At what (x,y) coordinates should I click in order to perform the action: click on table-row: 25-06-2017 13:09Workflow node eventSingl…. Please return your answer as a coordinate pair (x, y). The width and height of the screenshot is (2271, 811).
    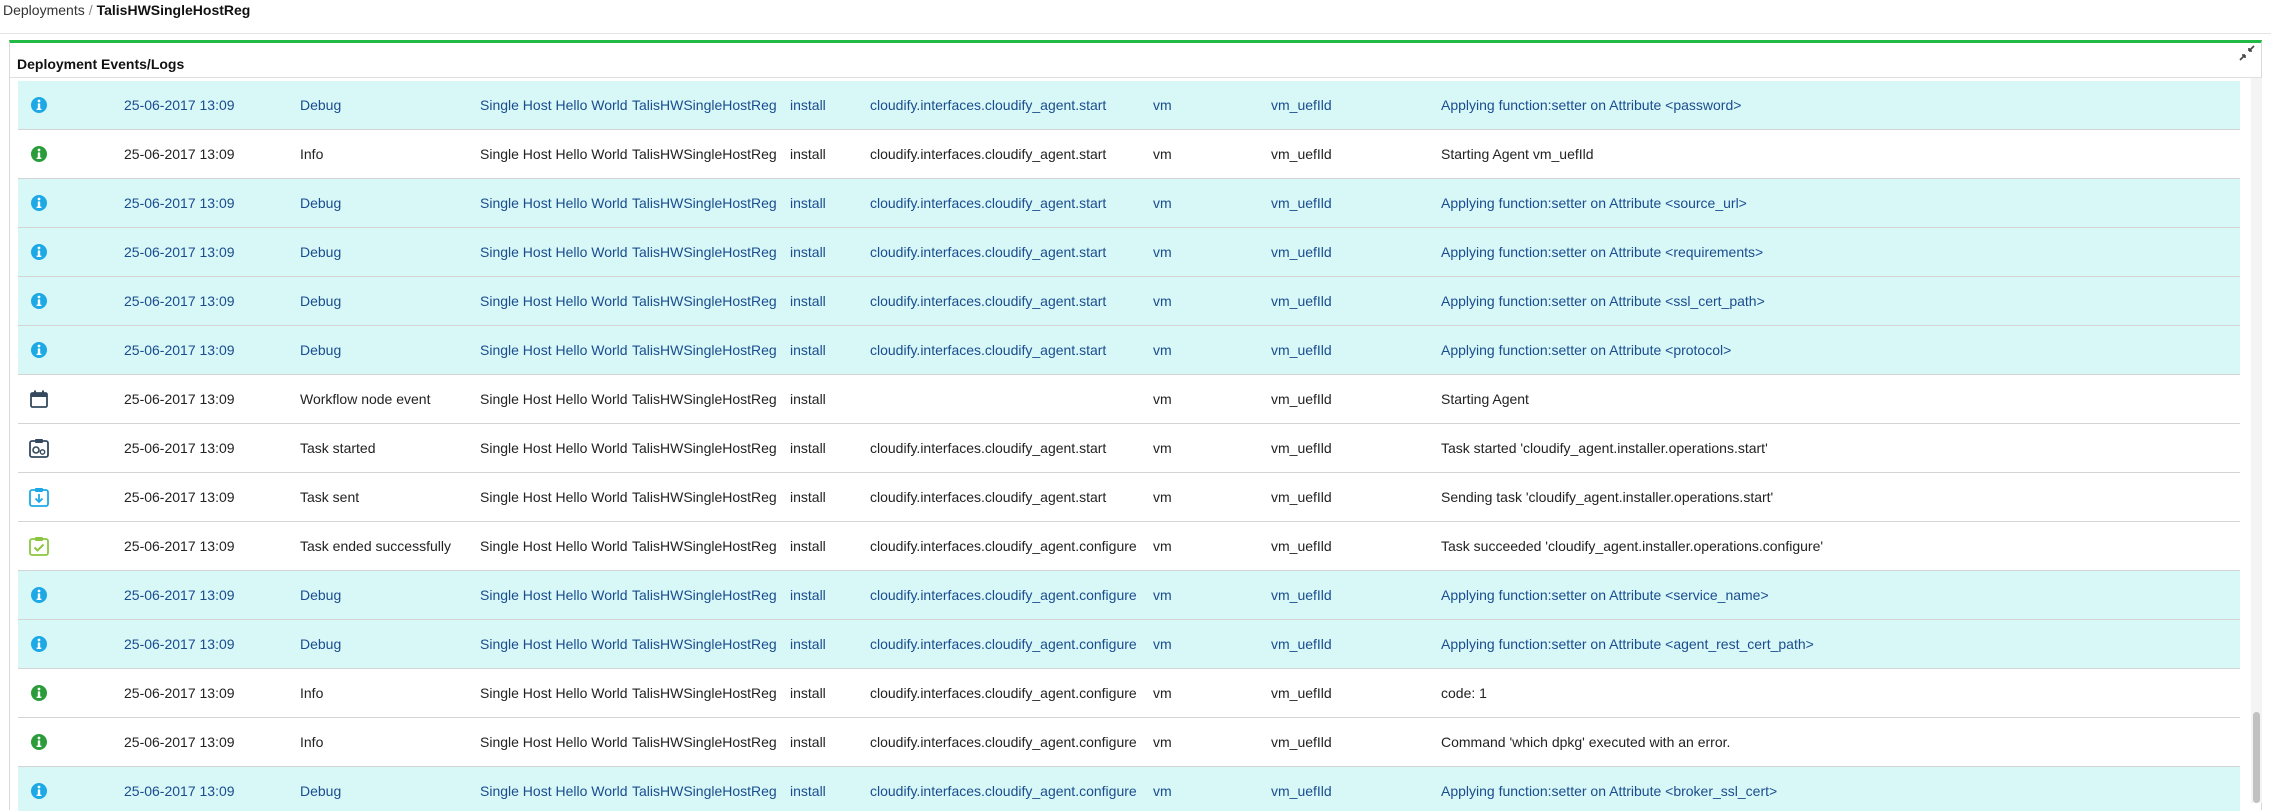
    Looking at the image, I should click on (1129, 399).